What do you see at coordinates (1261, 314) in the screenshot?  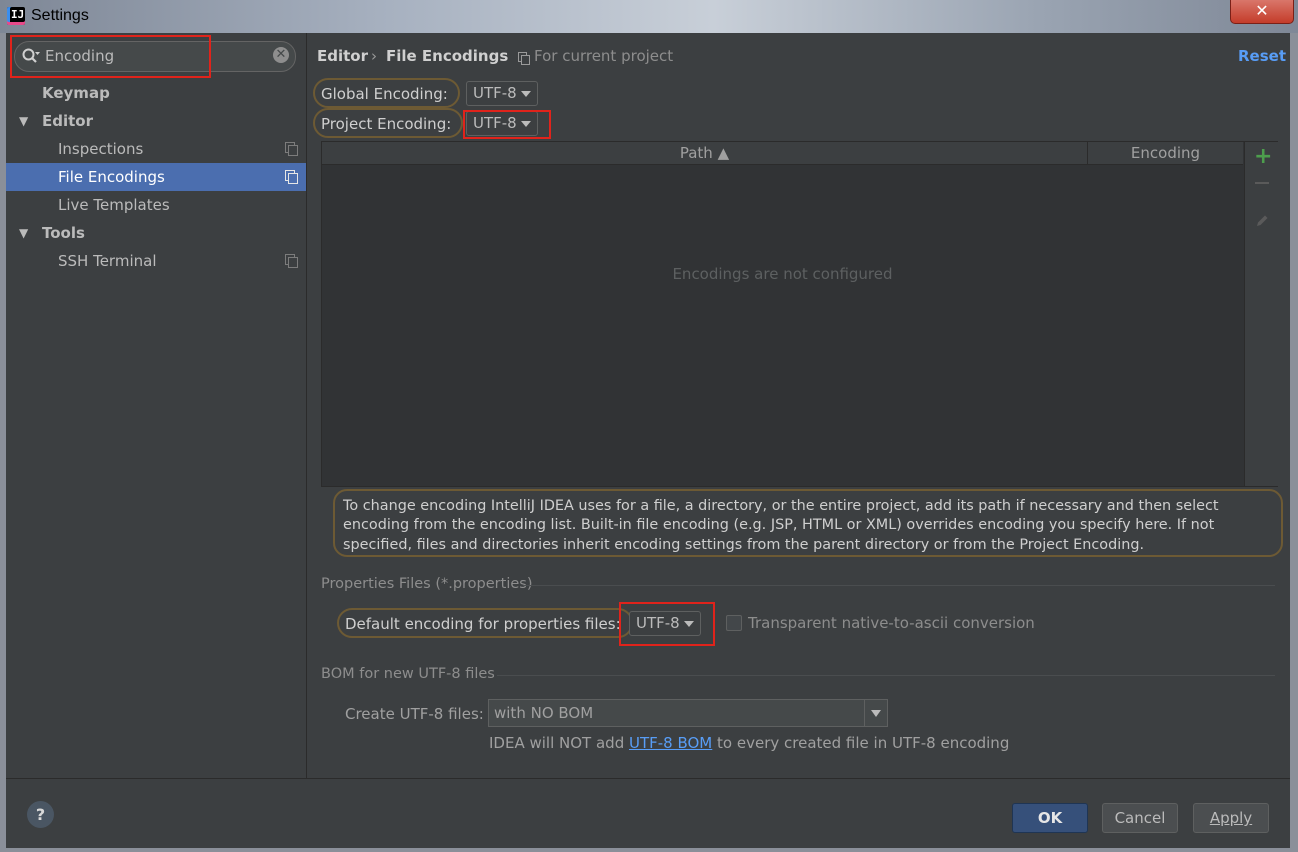 I see `table-toolbar: +` at bounding box center [1261, 314].